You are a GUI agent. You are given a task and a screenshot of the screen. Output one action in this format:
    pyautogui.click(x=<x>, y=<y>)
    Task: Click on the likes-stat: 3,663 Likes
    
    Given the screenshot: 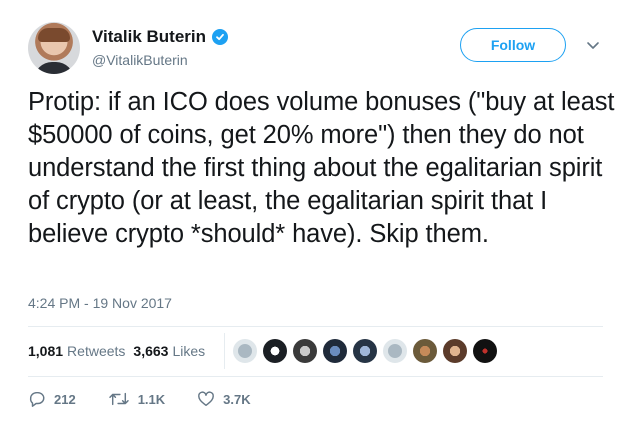 What is the action you would take?
    pyautogui.click(x=169, y=351)
    